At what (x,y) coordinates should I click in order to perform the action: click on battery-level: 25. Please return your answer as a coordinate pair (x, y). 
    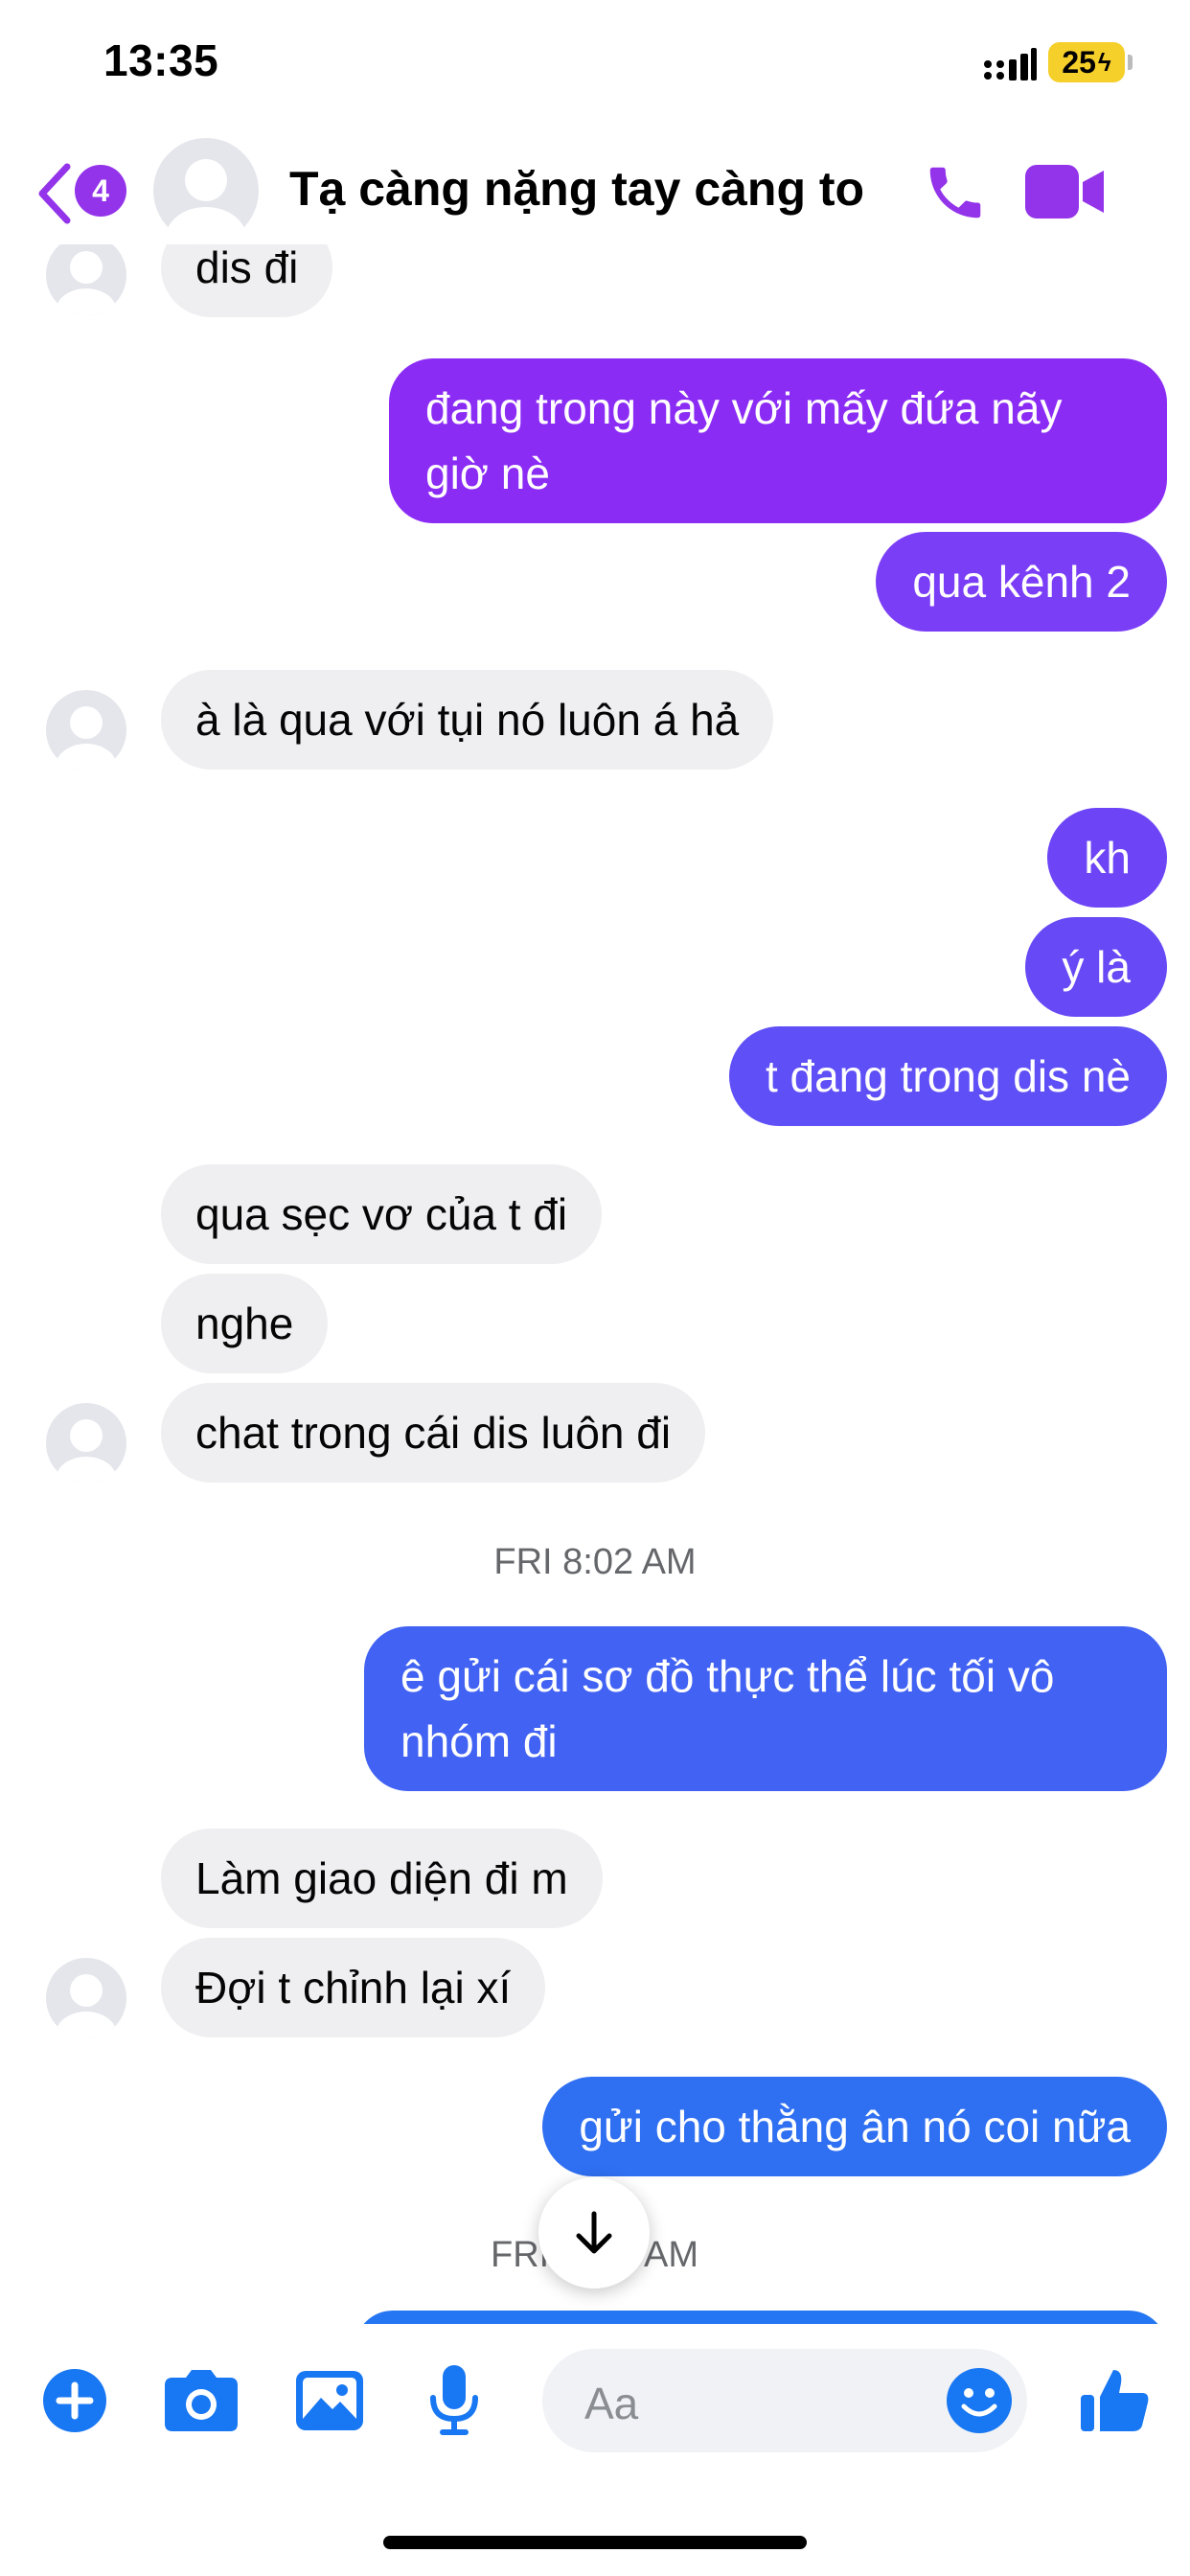
    Looking at the image, I should click on (1079, 62).